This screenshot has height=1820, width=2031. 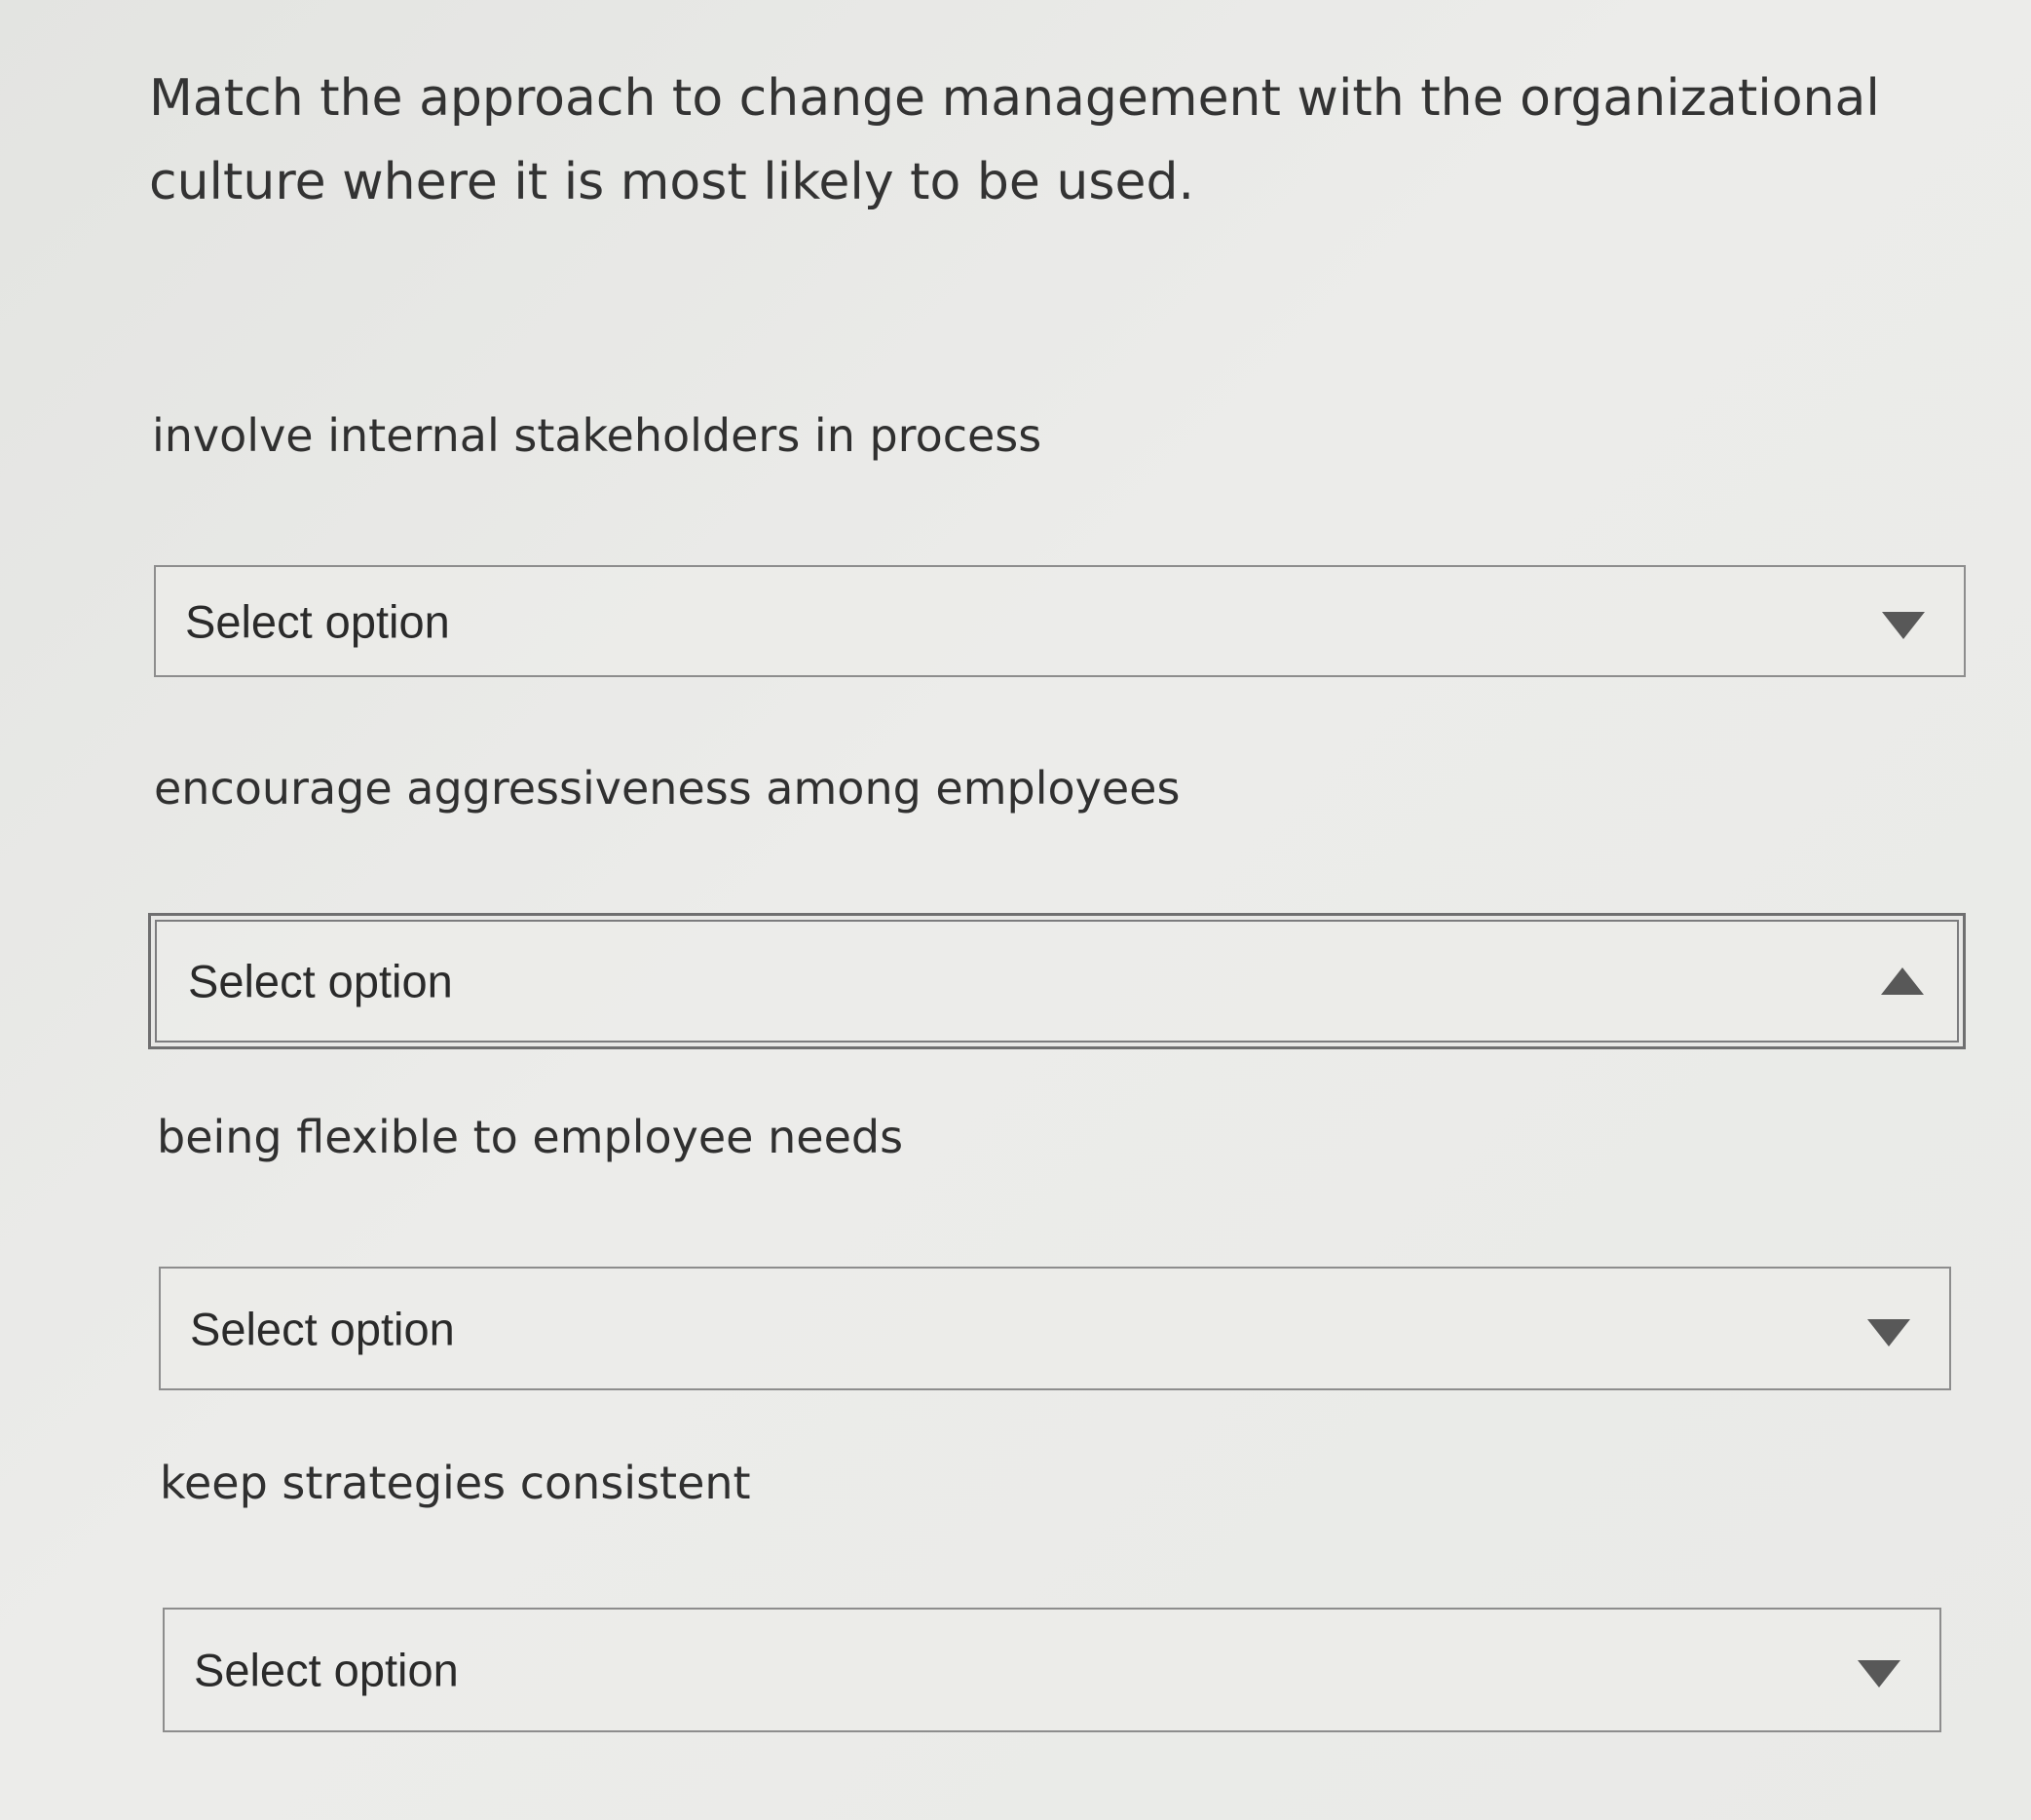 What do you see at coordinates (1060, 621) in the screenshot?
I see `option-select-1: Select option` at bounding box center [1060, 621].